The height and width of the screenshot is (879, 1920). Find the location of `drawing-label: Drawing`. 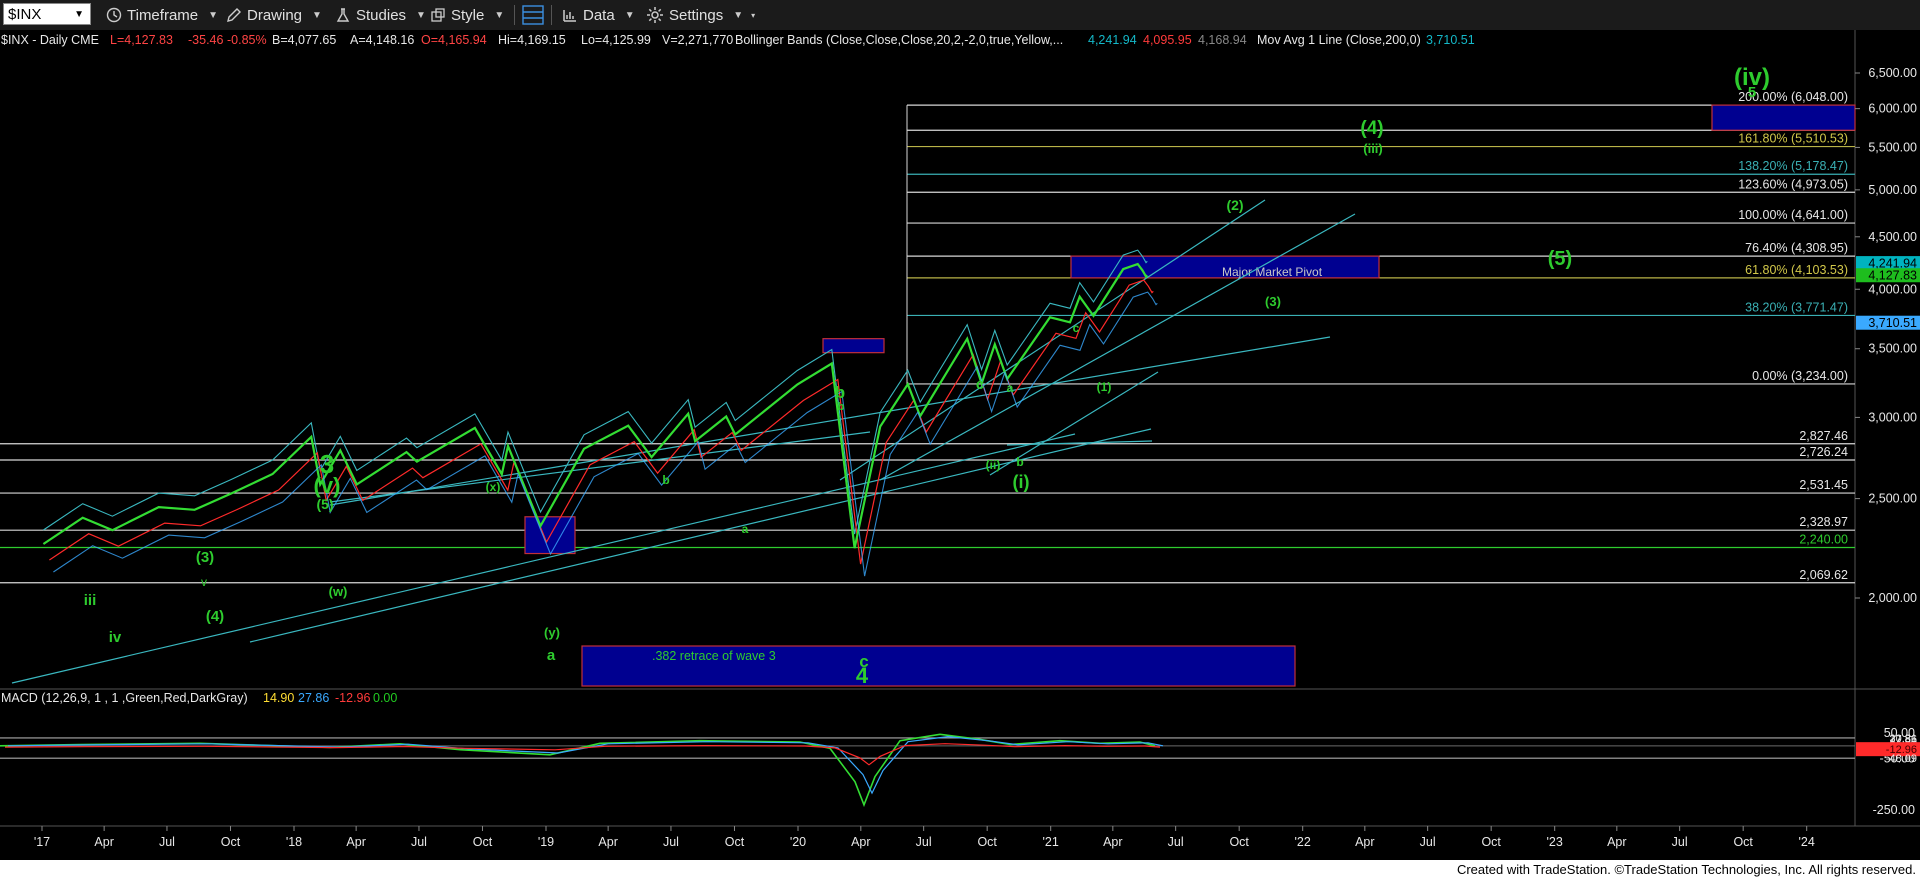

drawing-label: Drawing is located at coordinates (275, 15).